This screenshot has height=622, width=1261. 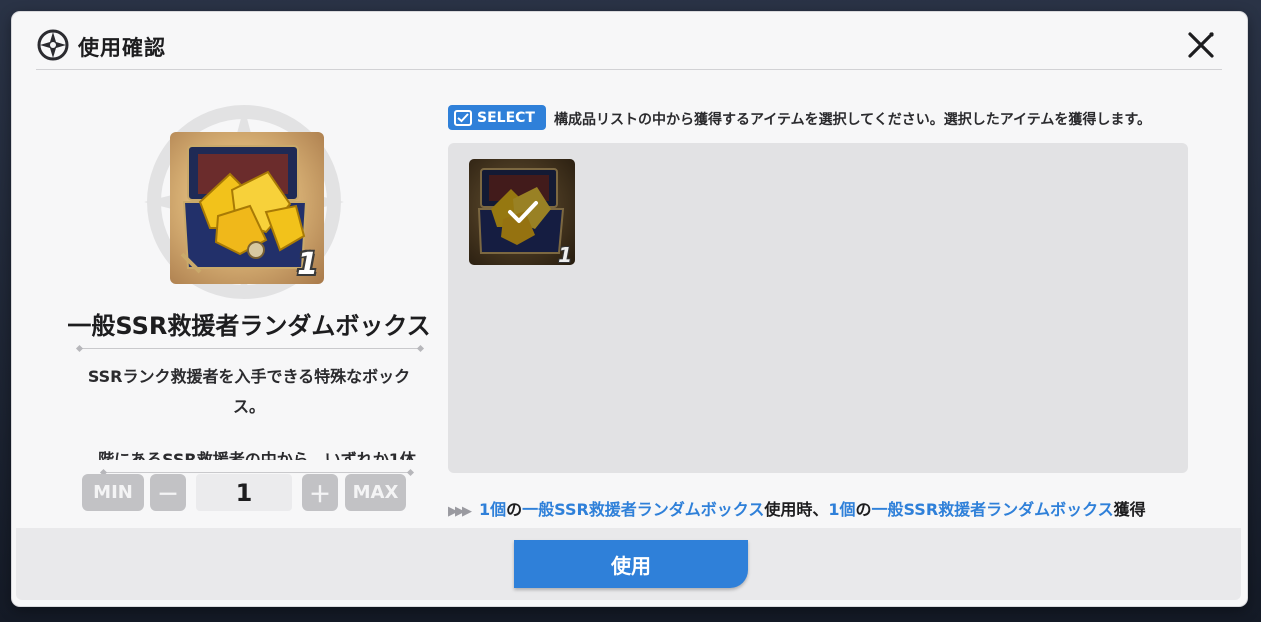 What do you see at coordinates (53, 45) in the screenshot?
I see `compass-logo-icon` at bounding box center [53, 45].